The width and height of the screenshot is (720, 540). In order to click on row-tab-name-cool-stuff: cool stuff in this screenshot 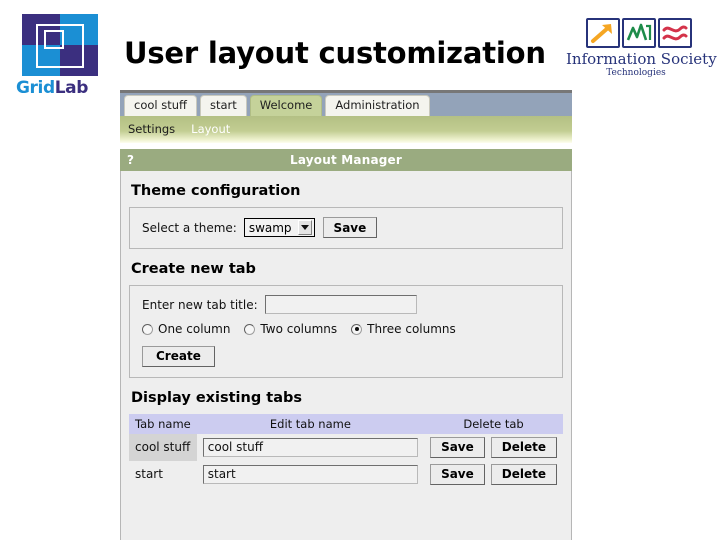, I will do `click(163, 447)`.